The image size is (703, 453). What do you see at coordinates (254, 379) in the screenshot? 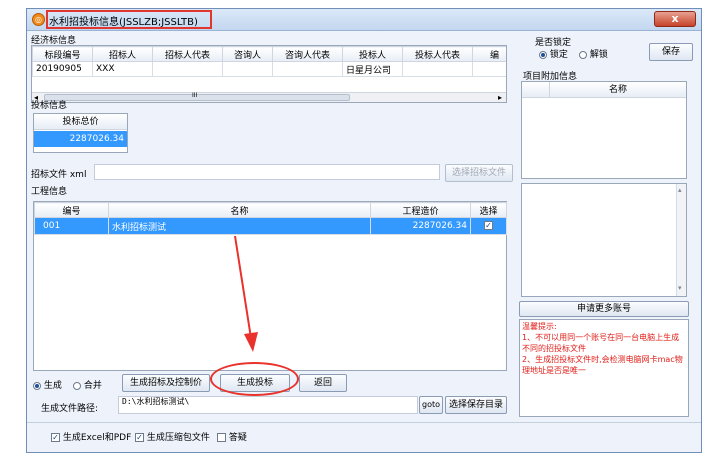
I see `generate-bid-highlight-ring` at bounding box center [254, 379].